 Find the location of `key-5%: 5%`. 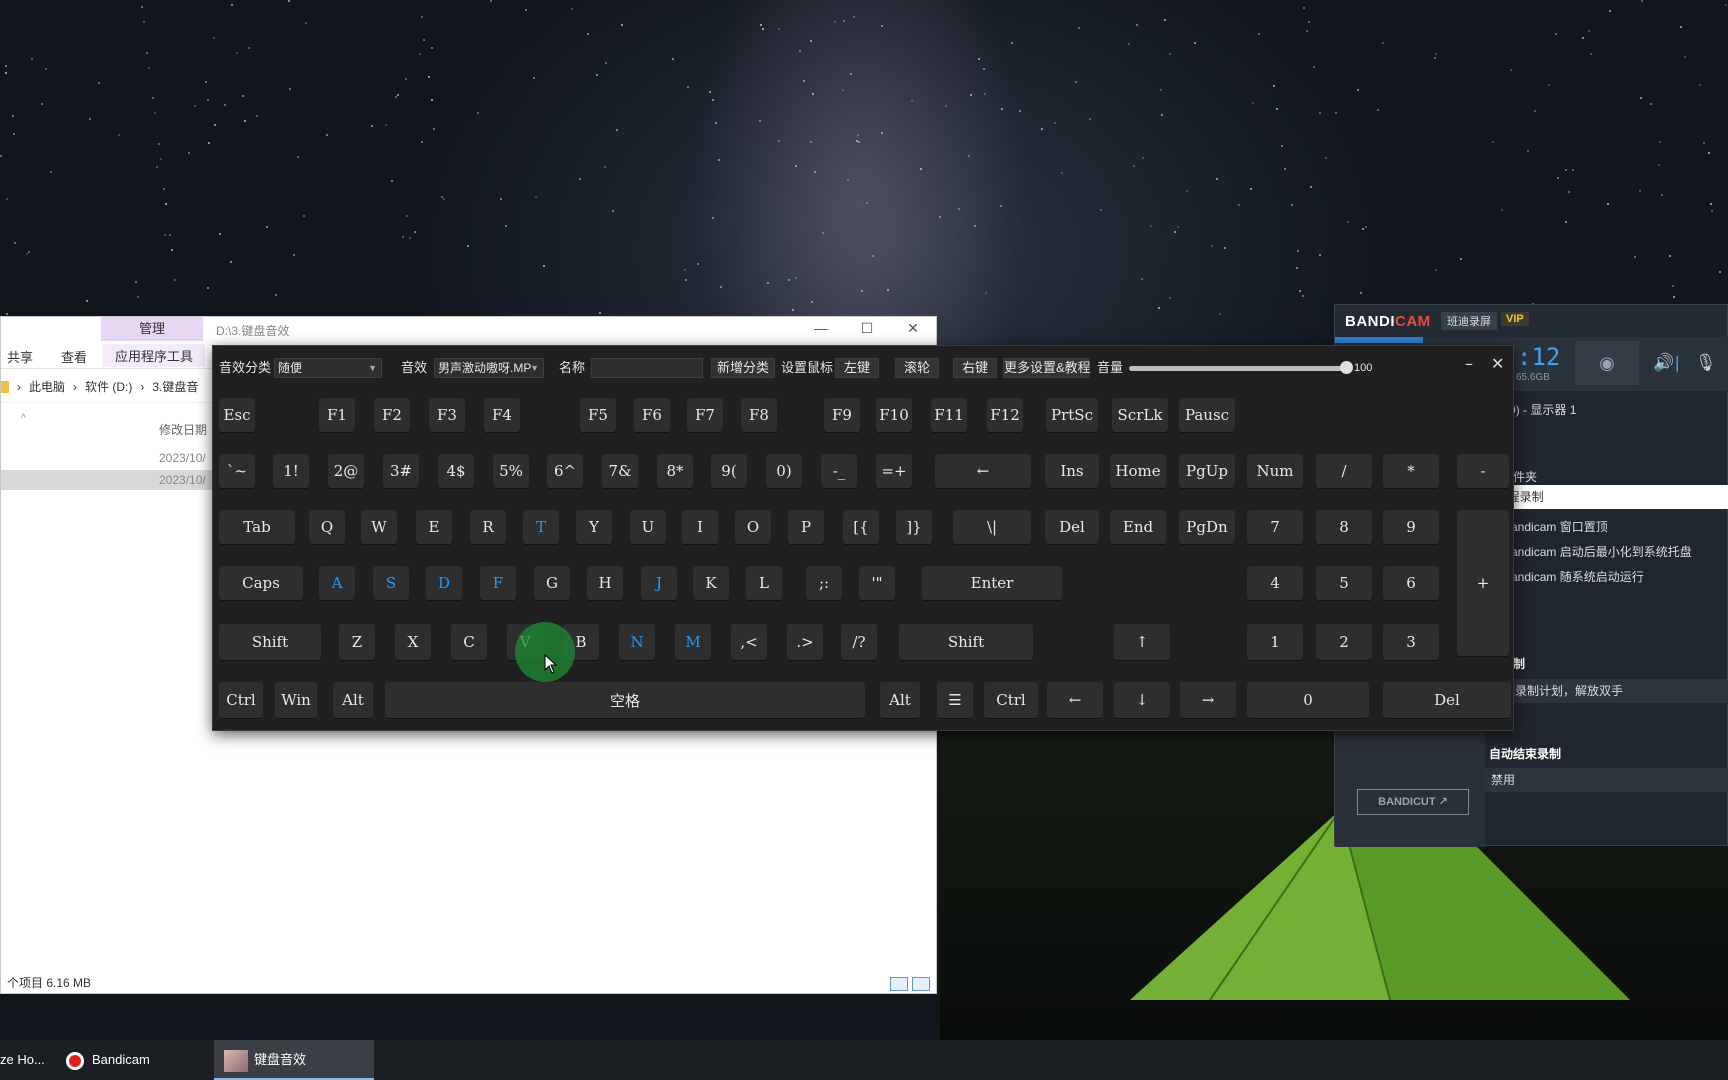

key-5%: 5% is located at coordinates (511, 471).